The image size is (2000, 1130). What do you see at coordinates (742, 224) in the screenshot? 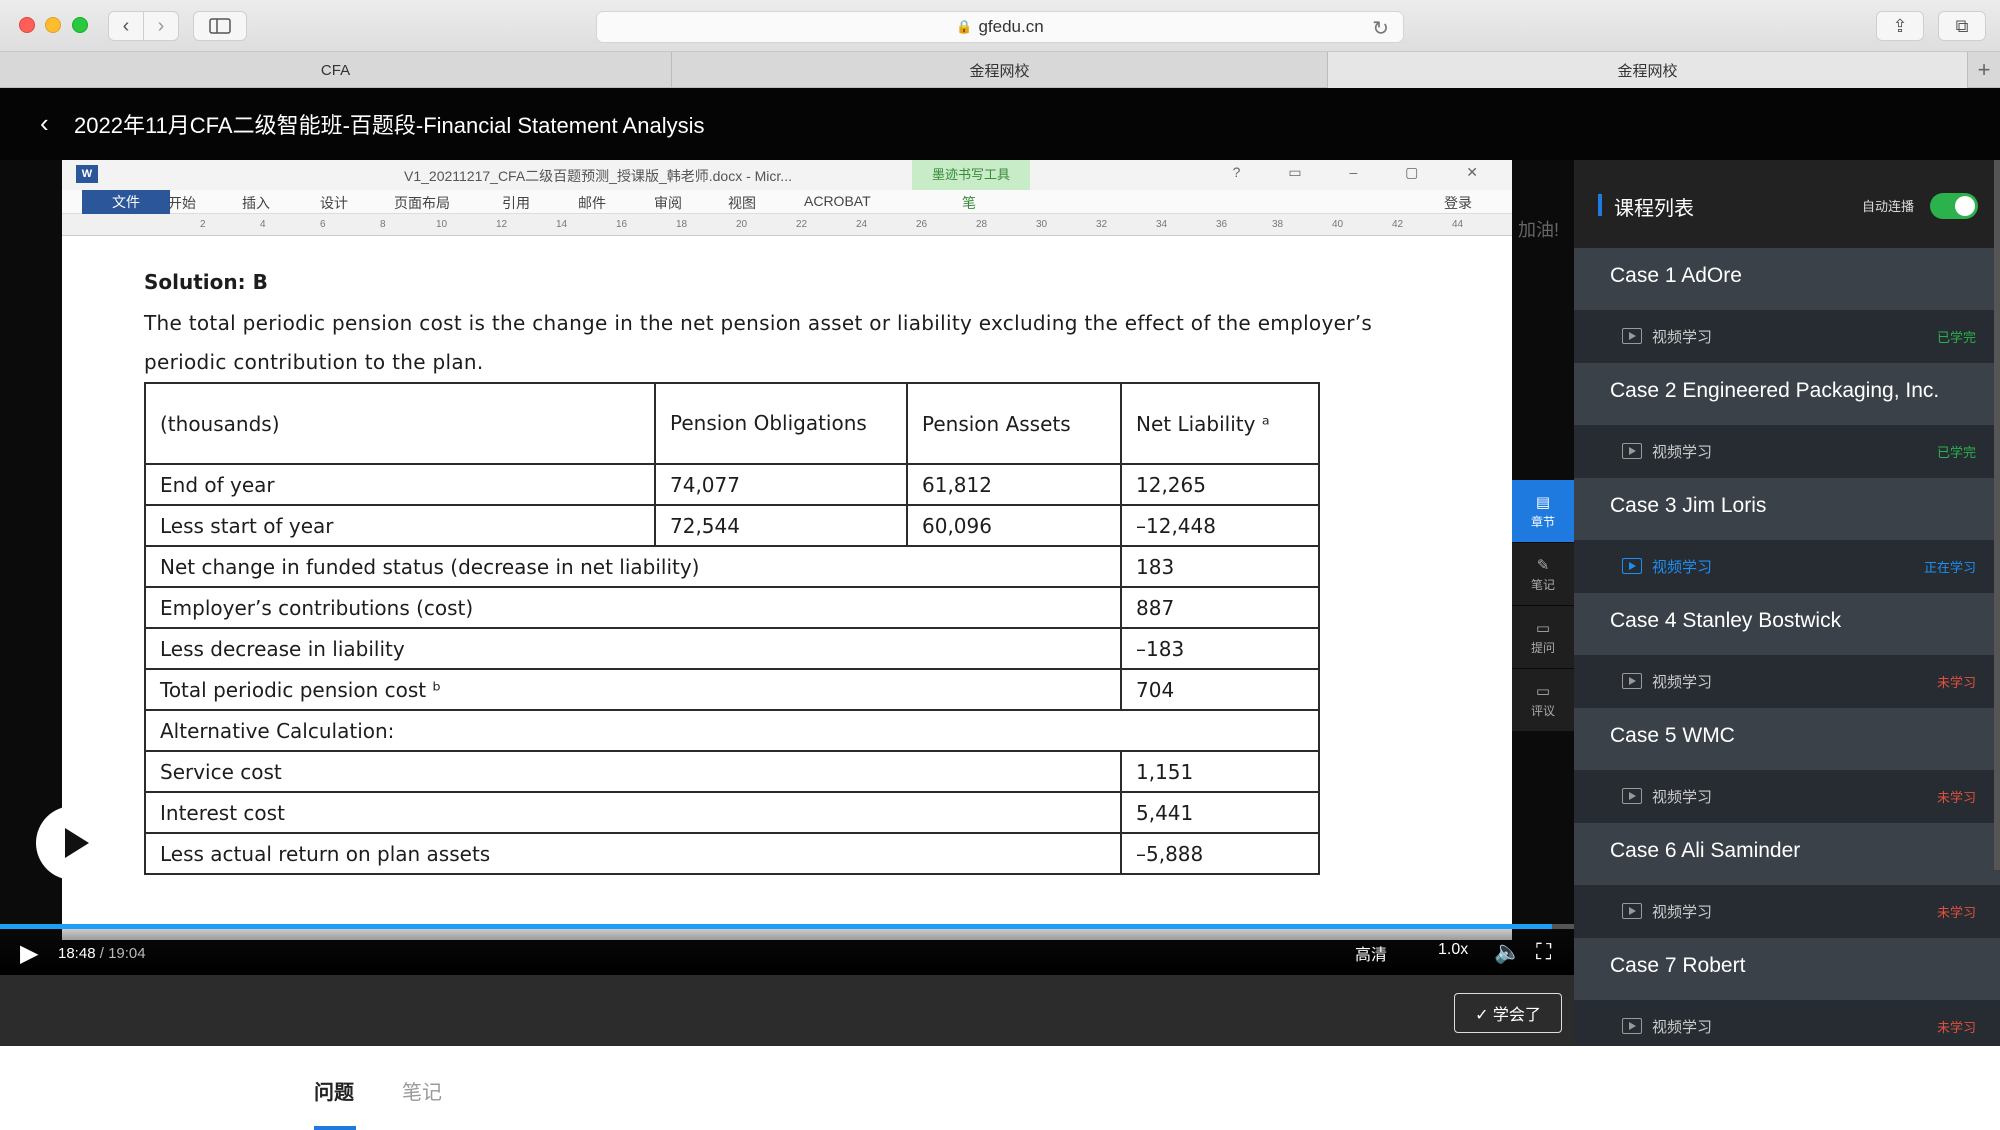
I see `ruler-mark: 20` at bounding box center [742, 224].